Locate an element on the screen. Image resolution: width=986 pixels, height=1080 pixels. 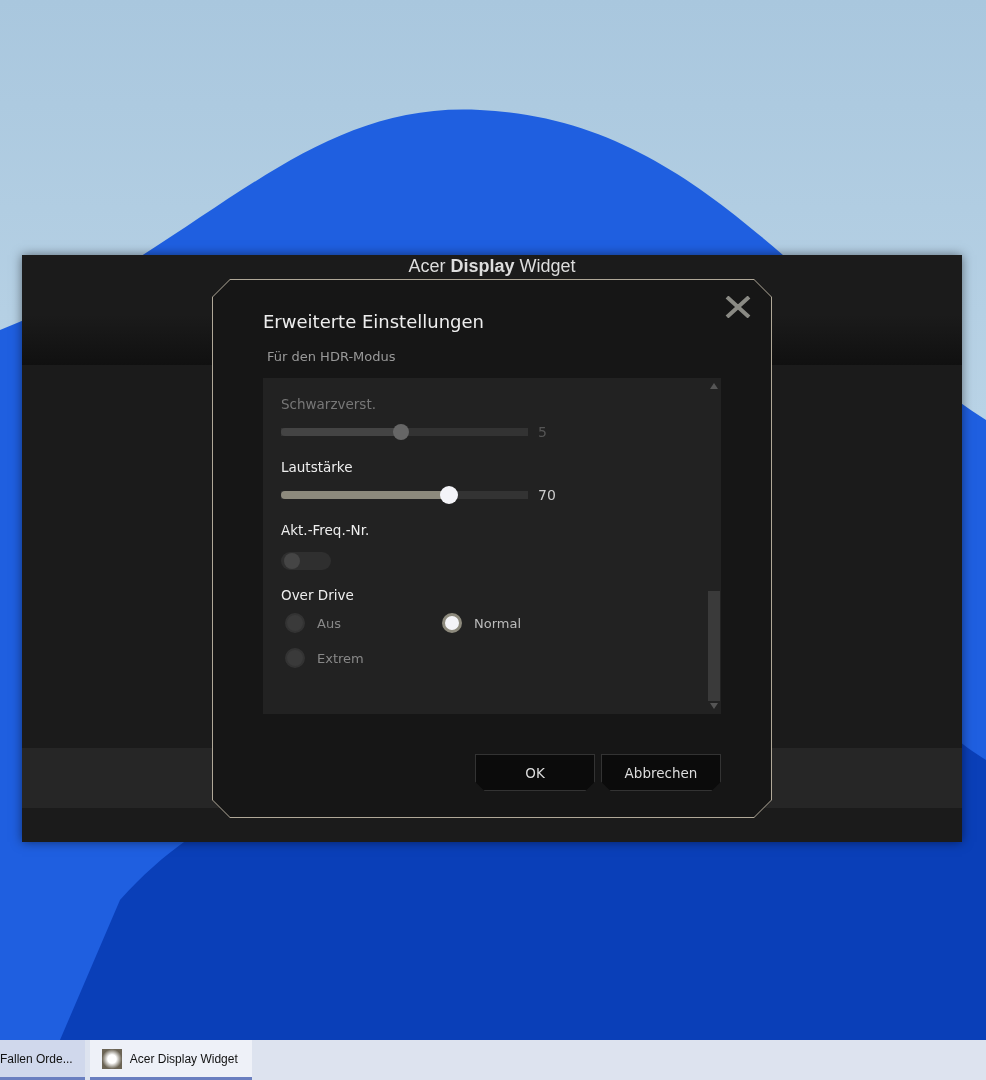
setting-label: Schwarzverst. is located at coordinates (329, 404).